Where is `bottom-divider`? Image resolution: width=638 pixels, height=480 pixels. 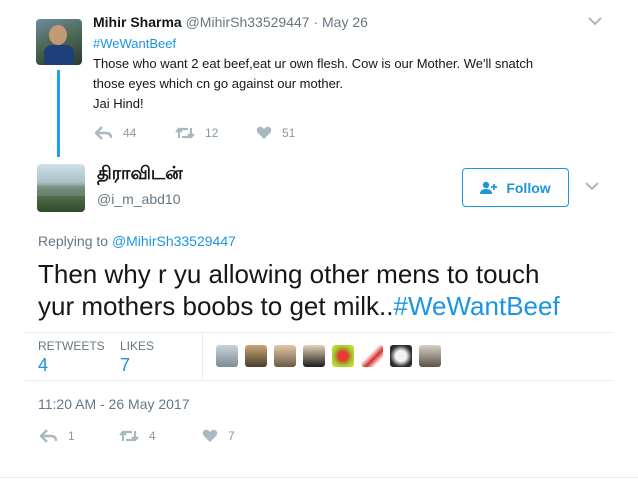
bottom-divider is located at coordinates (319, 477).